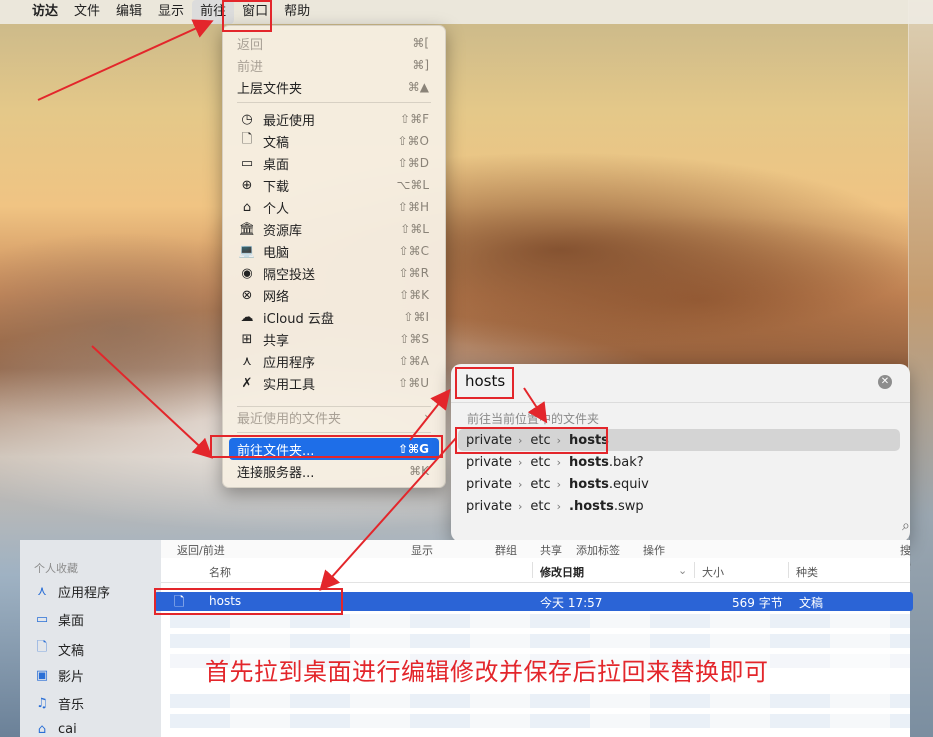  Describe the element at coordinates (679, 484) in the screenshot. I see `path-suggestion-row: private › etc › hosts.equiv` at that location.